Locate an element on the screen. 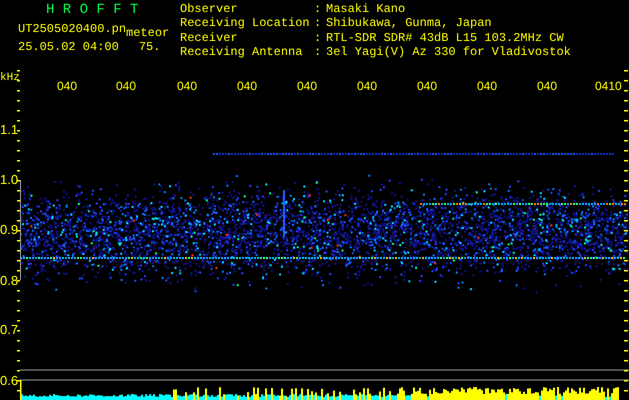  frequency-label: 1.1 is located at coordinates (9, 129).